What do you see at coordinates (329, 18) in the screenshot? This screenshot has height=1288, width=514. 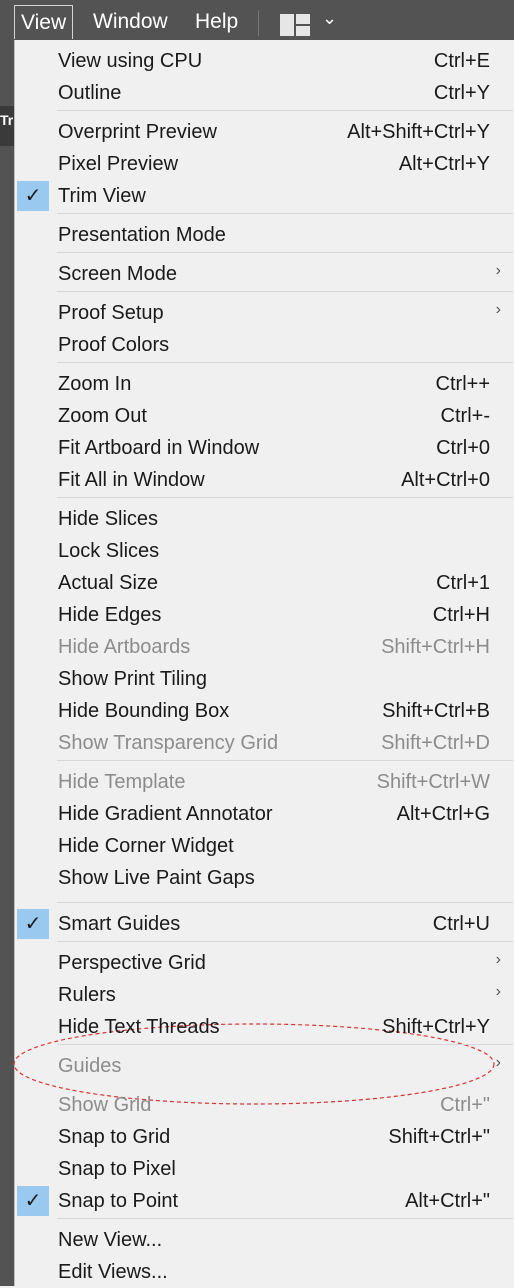 I see `chevron-down-icon: ⌄` at bounding box center [329, 18].